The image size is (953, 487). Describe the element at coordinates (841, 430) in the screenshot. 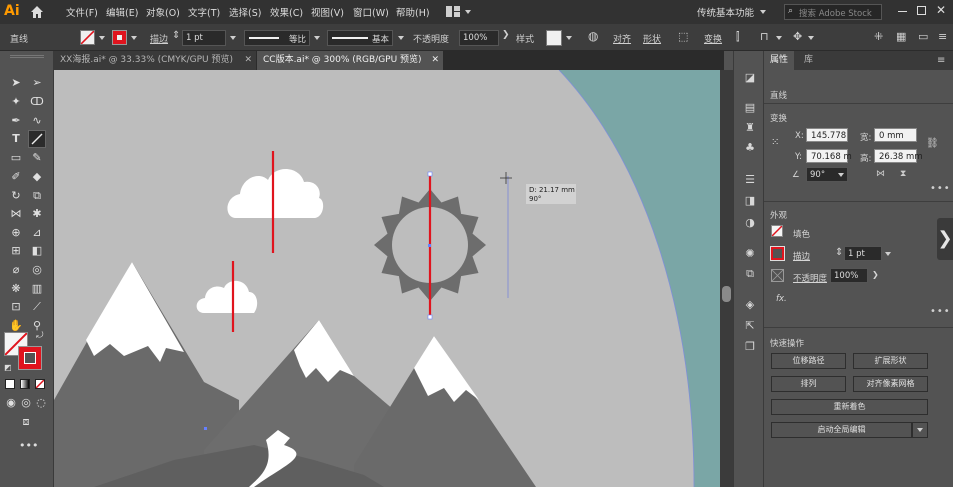

I see `global-edit-button: 启动全局编辑` at that location.